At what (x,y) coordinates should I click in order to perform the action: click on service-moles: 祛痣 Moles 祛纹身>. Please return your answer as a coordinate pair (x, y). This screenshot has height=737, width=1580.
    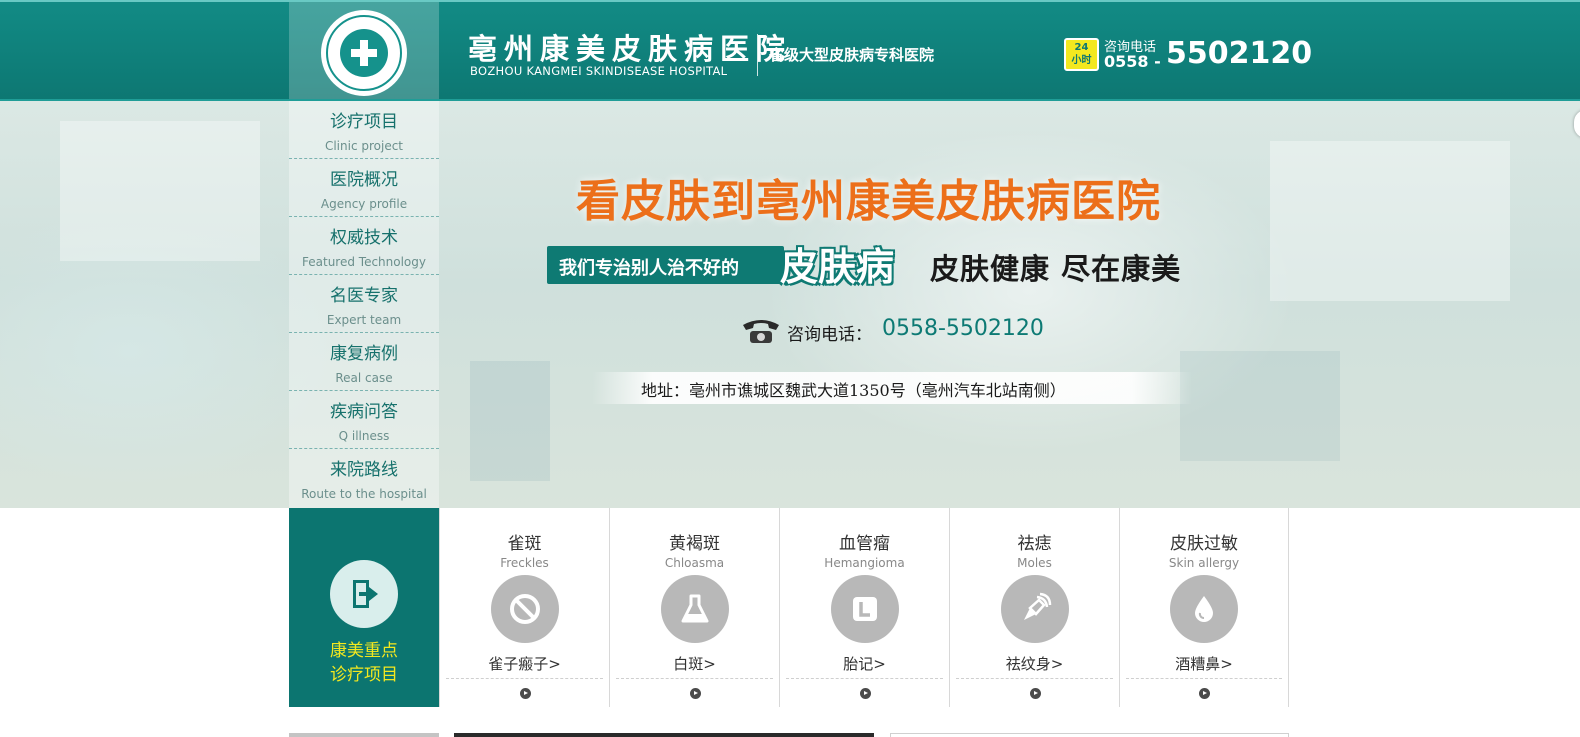
    Looking at the image, I should click on (1034, 607).